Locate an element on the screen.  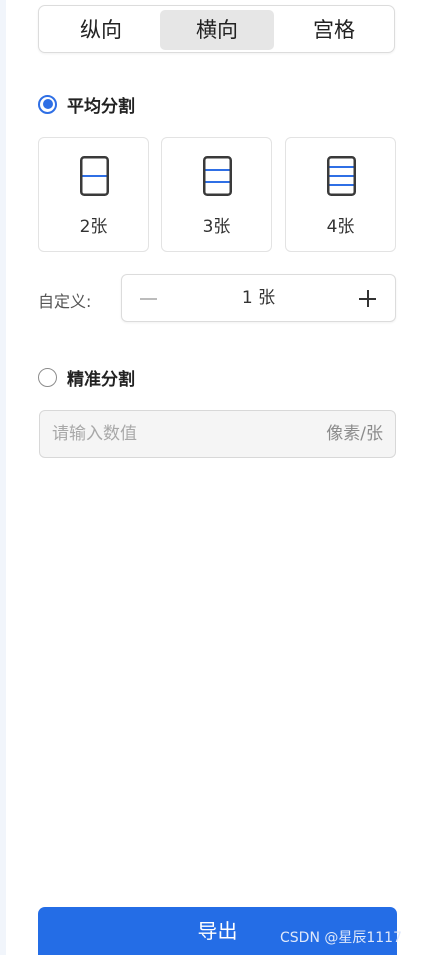
precise-value-field: 像素/张 is located at coordinates (217, 434).